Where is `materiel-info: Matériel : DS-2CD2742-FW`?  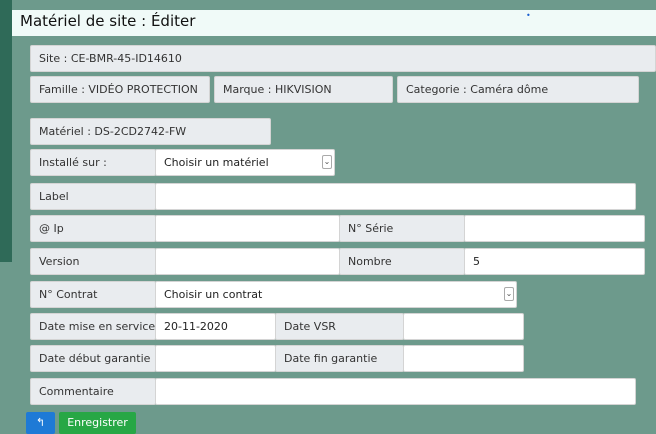 materiel-info: Matériel : DS-2CD2742-FW is located at coordinates (150, 131).